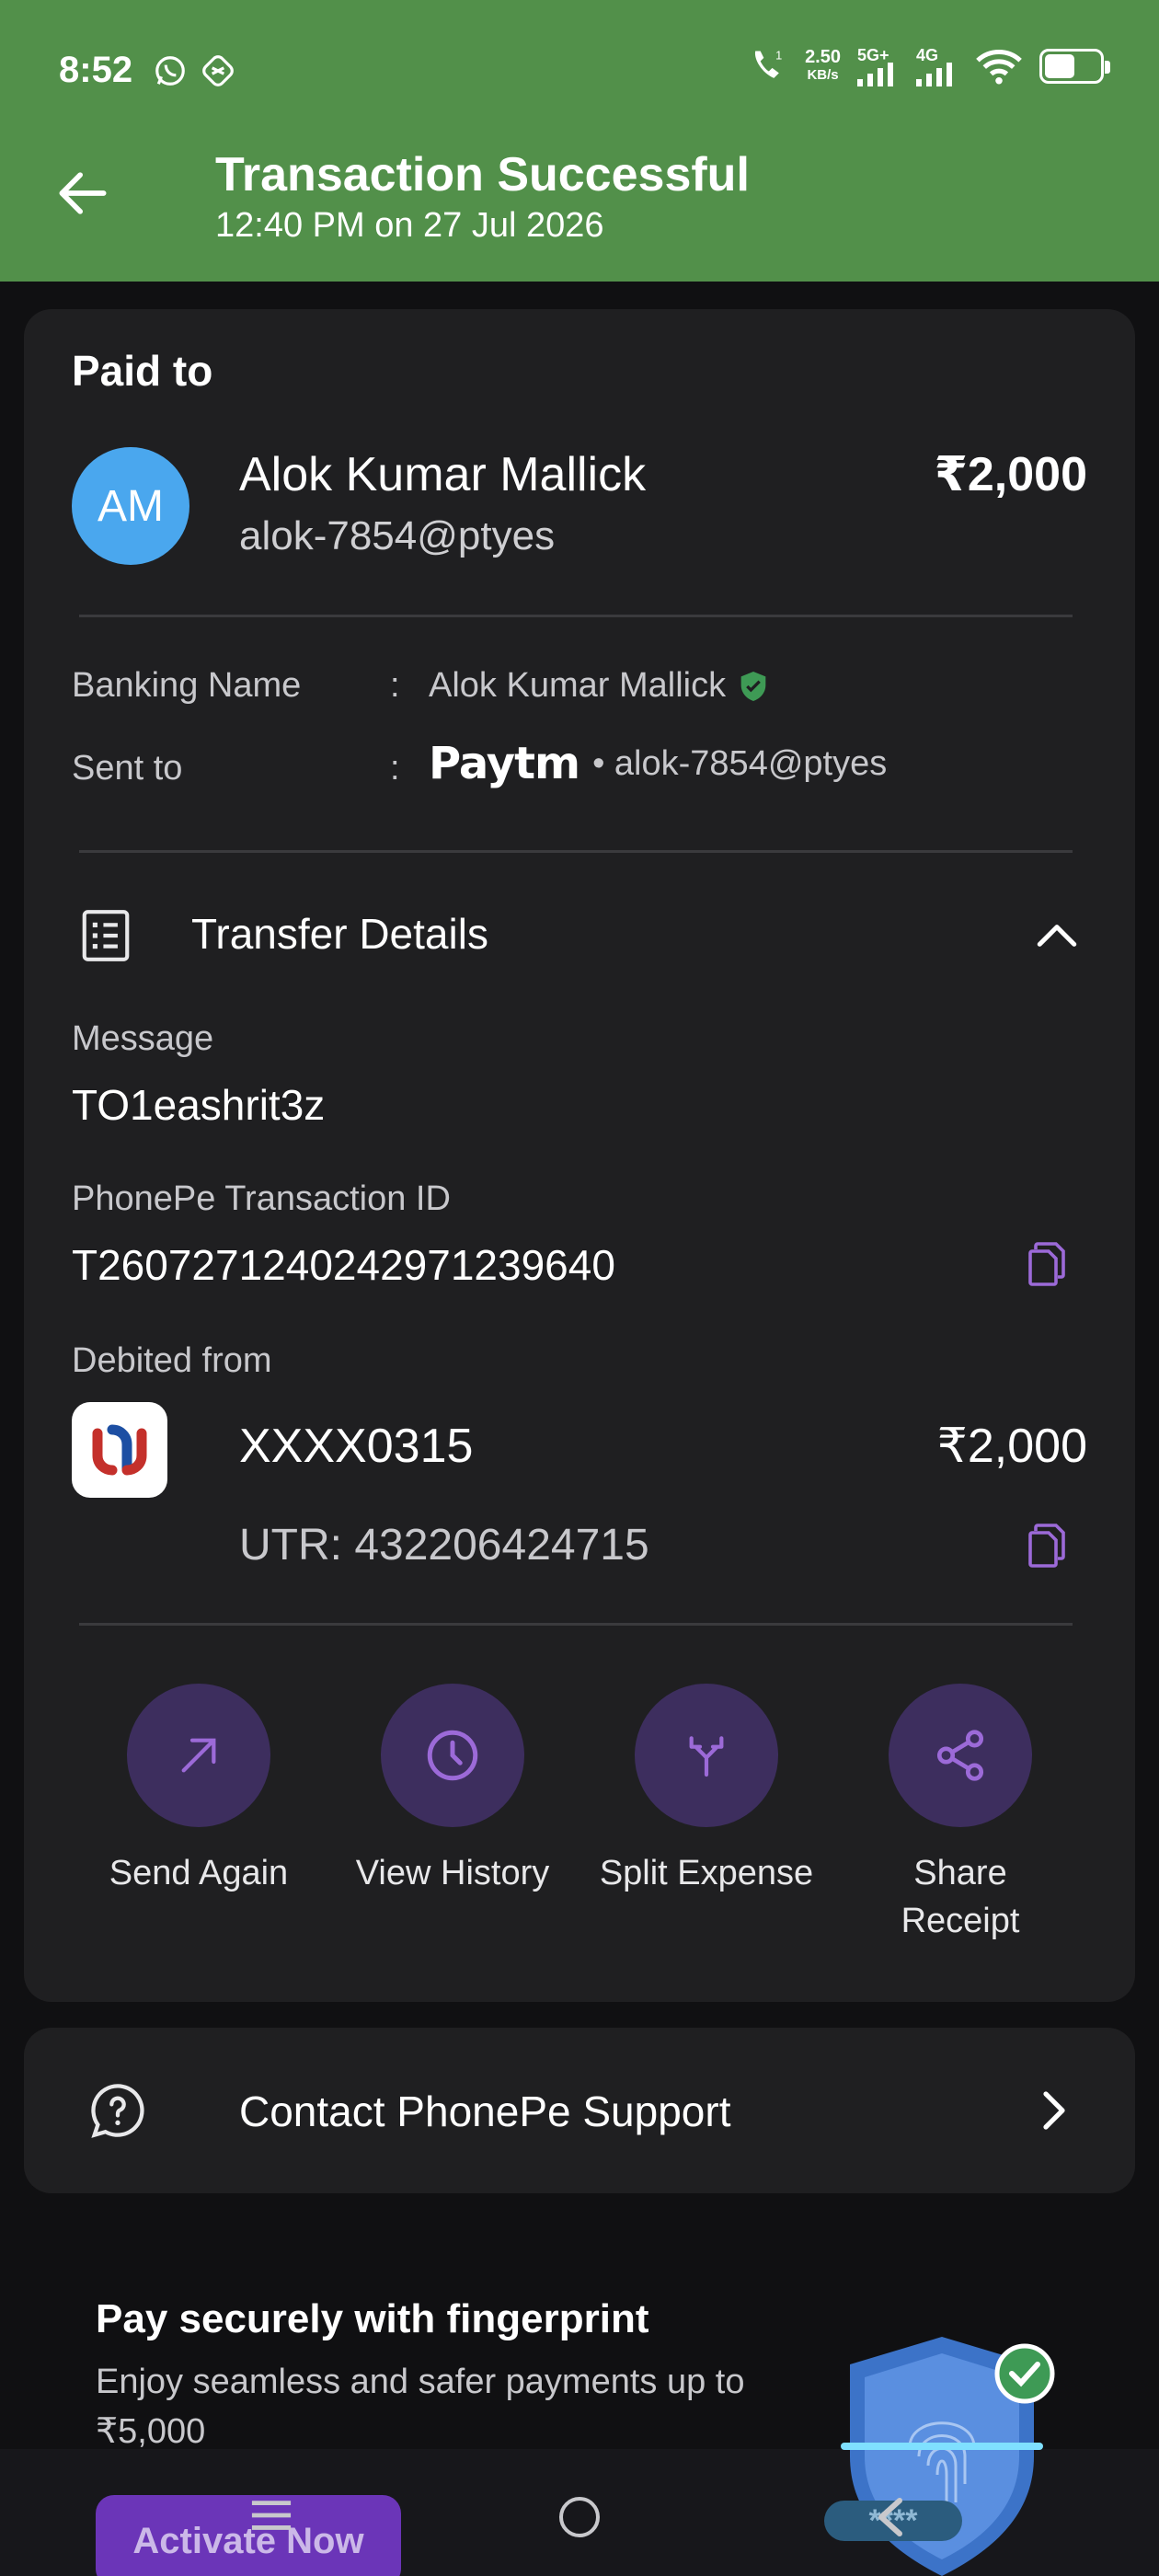  What do you see at coordinates (343, 1265) in the screenshot?
I see `transaction-id-value: T2607271240242971239640` at bounding box center [343, 1265].